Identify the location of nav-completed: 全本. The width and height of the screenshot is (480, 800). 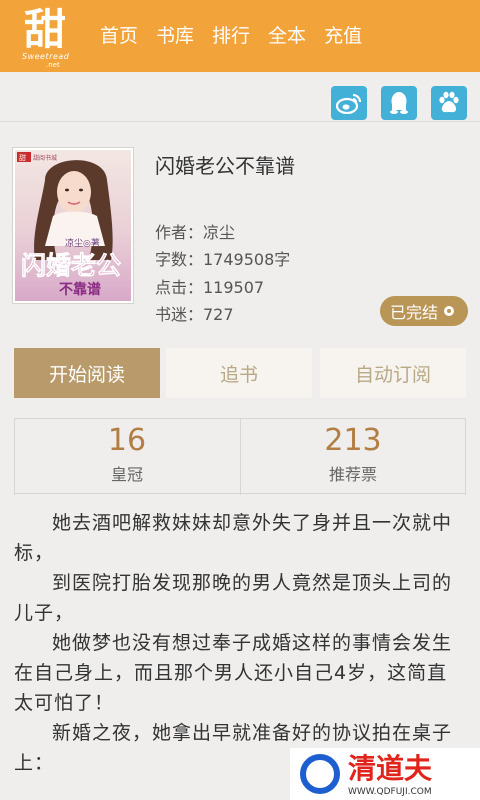
(287, 36).